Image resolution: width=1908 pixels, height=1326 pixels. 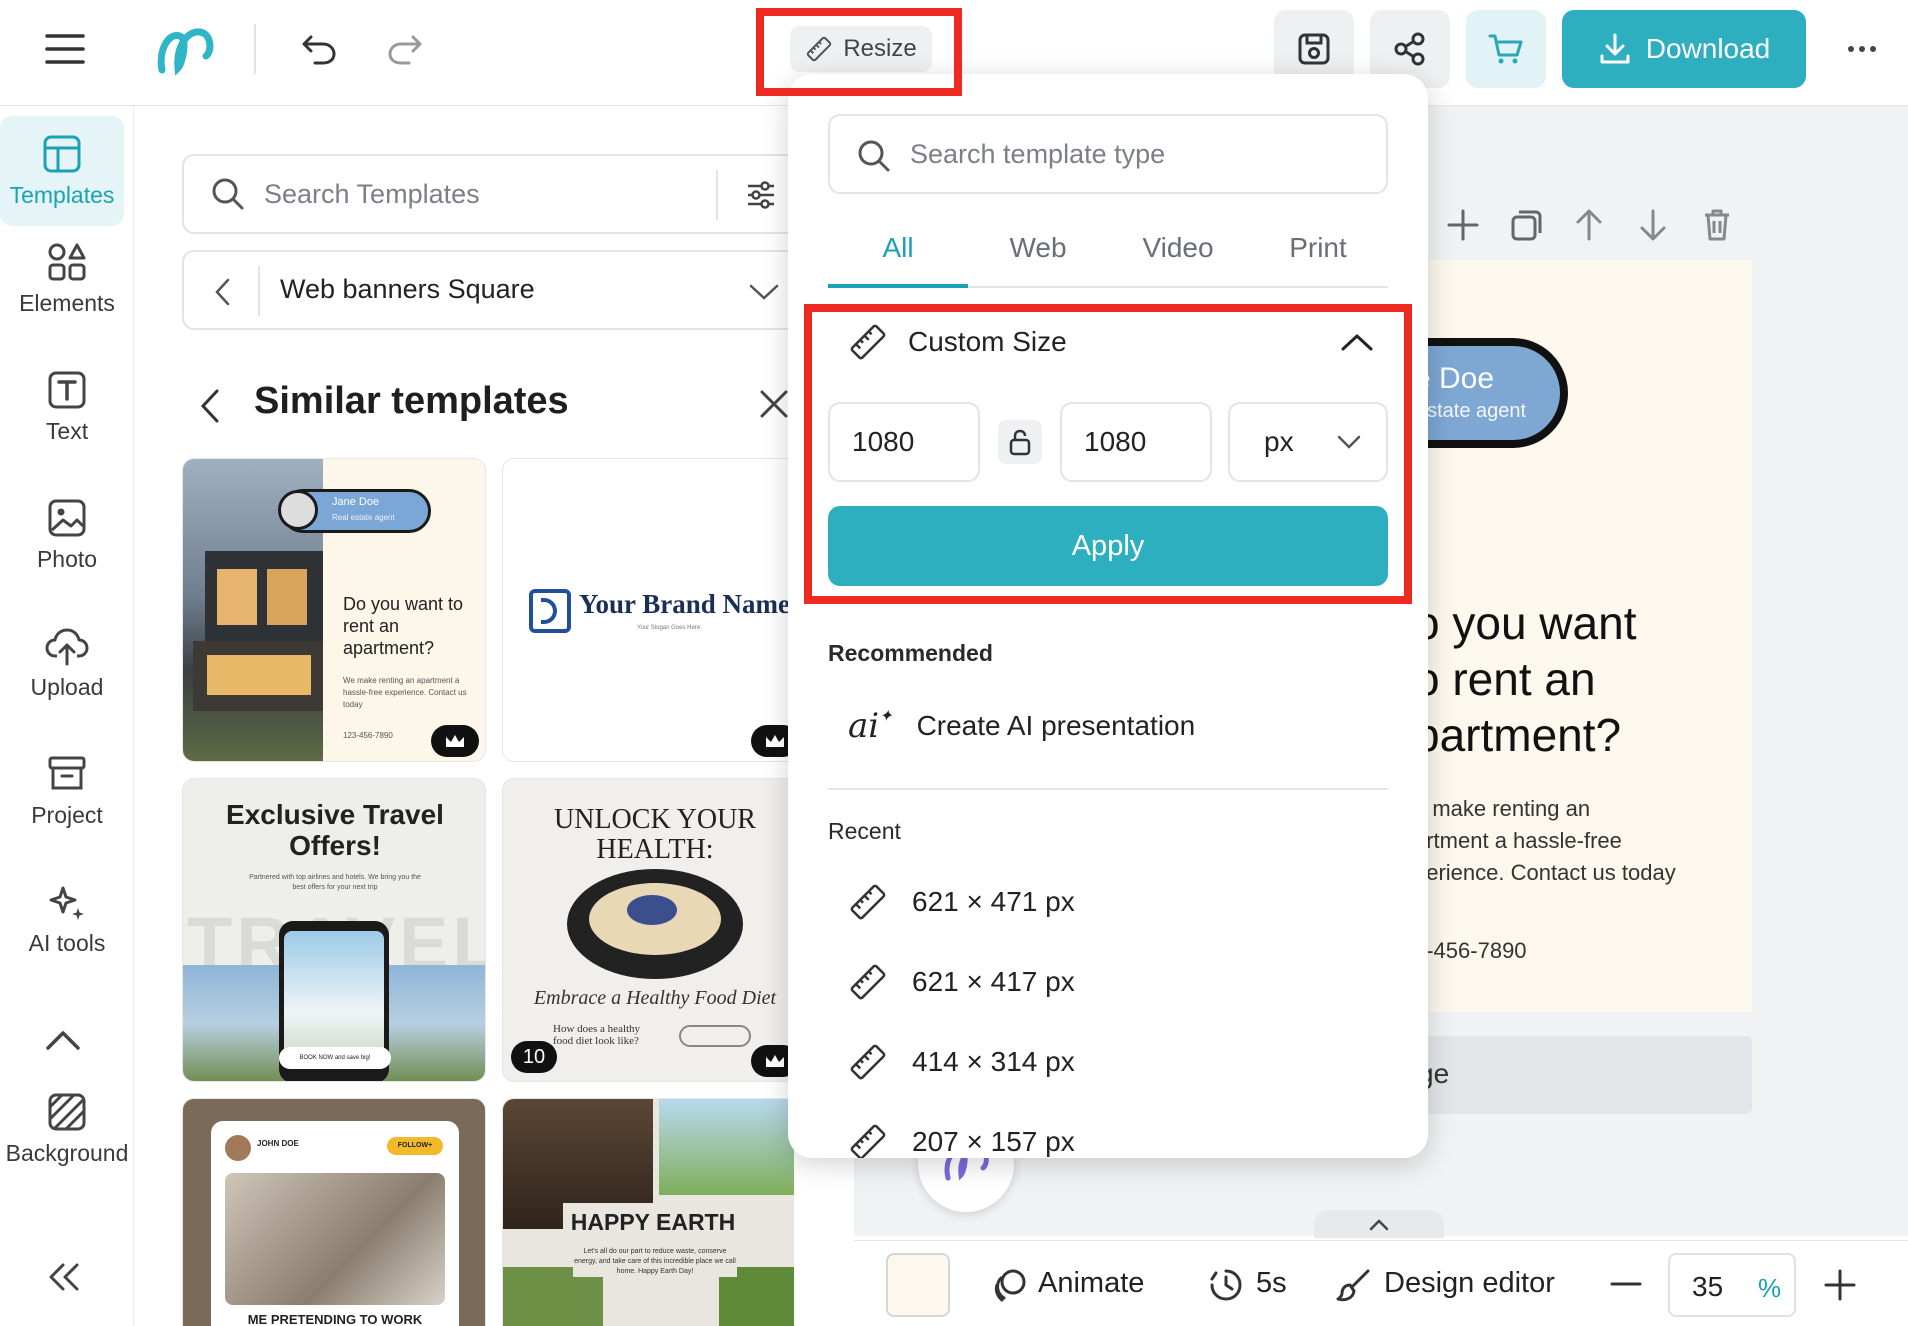 What do you see at coordinates (67, 663) in the screenshot?
I see `sidebar-item-upload: Upload` at bounding box center [67, 663].